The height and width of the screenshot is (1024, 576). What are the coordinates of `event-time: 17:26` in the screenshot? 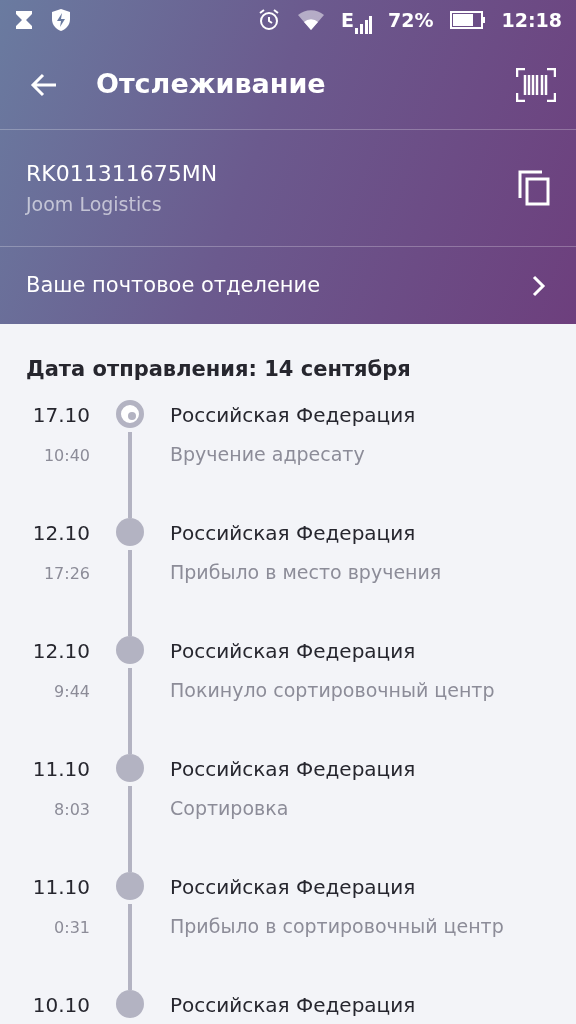 It's located at (66, 573).